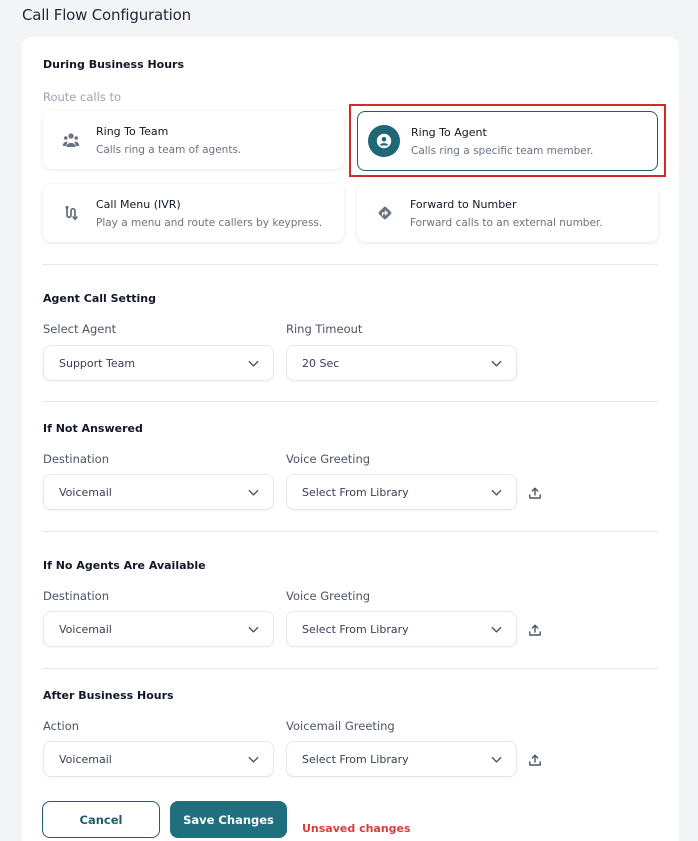 The height and width of the screenshot is (841, 698). What do you see at coordinates (106, 15) in the screenshot?
I see `page-title: Call Flow Configuration` at bounding box center [106, 15].